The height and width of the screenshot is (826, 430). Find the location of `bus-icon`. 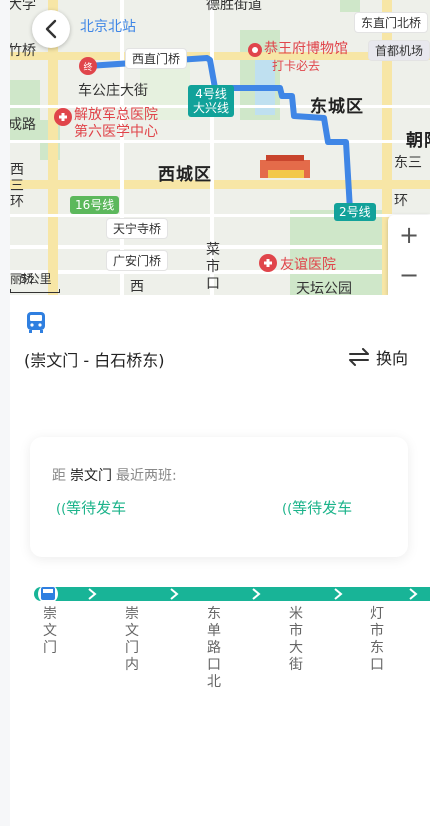

bus-icon is located at coordinates (36, 325).